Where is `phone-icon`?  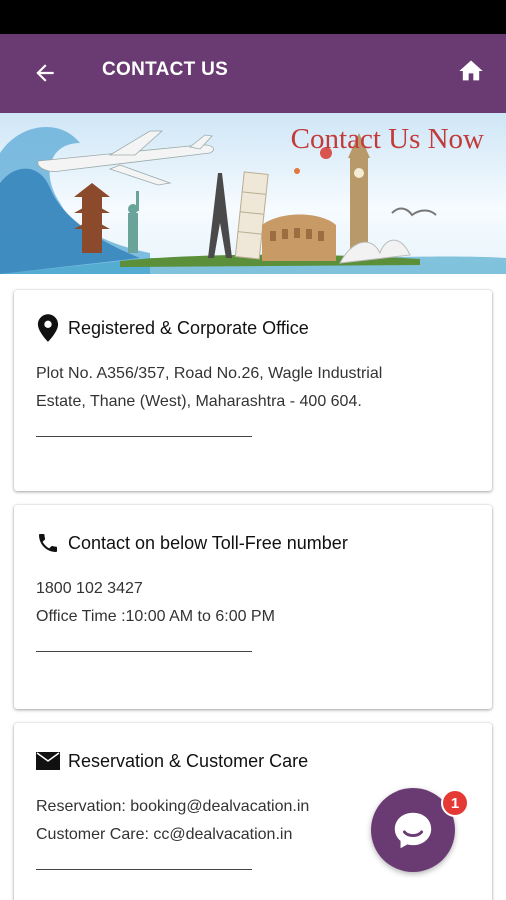
phone-icon is located at coordinates (48, 543).